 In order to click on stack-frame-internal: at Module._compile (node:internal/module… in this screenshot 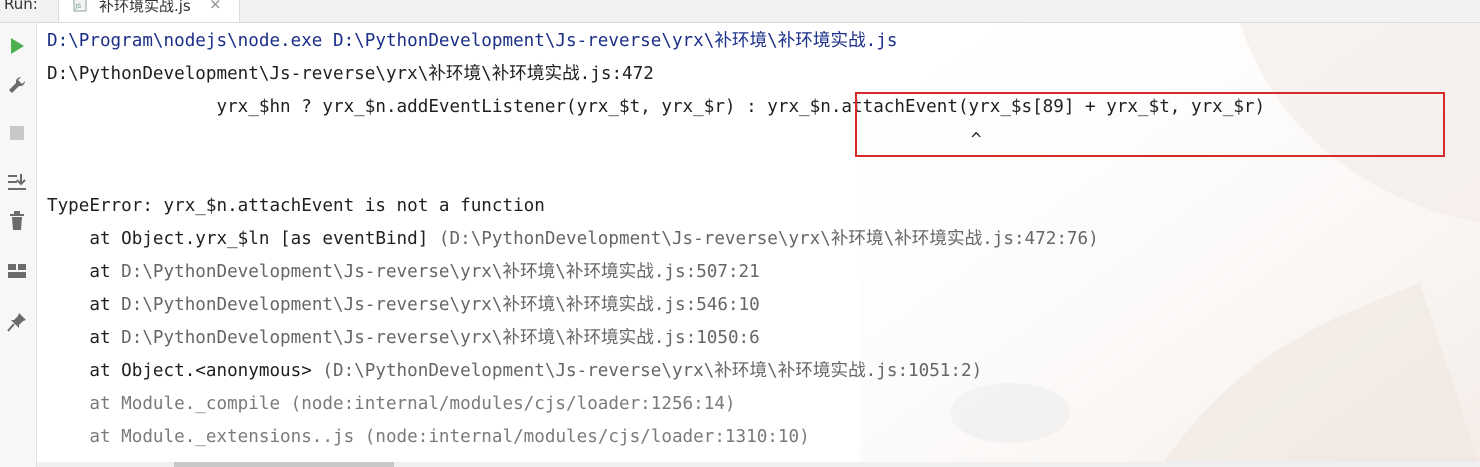, I will do `click(391, 404)`.